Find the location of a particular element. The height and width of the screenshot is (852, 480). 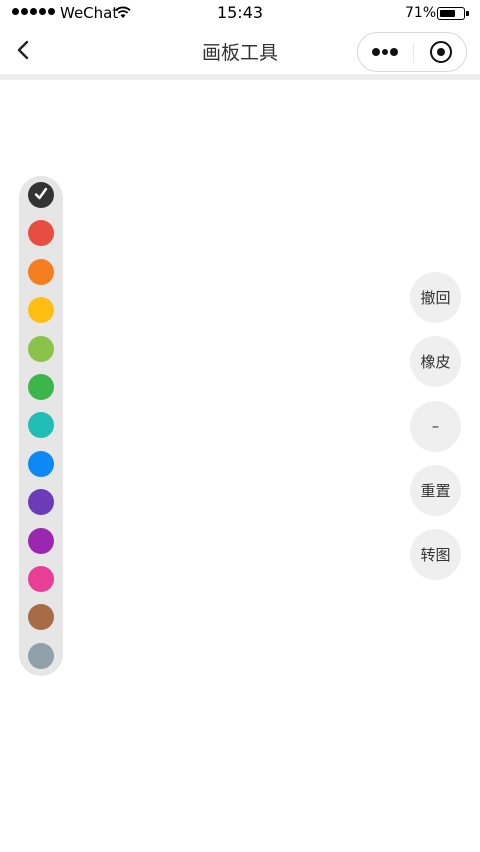

target-dot is located at coordinates (441, 52).